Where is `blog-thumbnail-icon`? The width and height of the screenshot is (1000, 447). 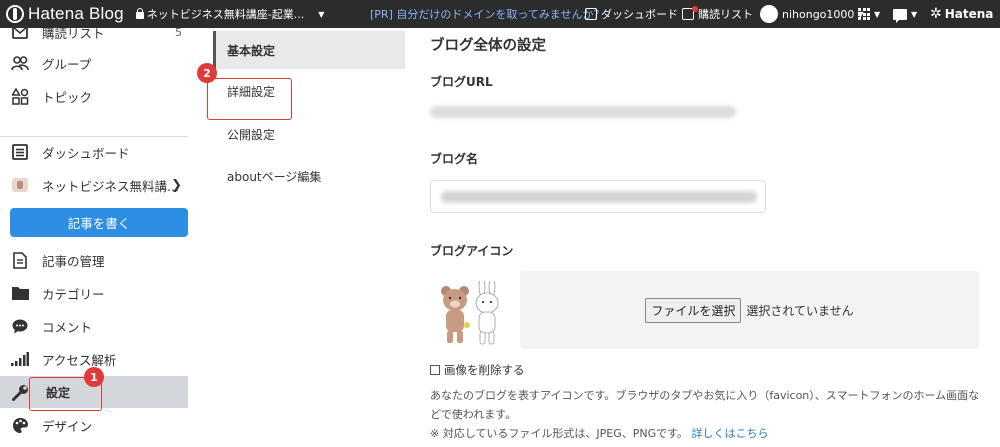 blog-thumbnail-icon is located at coordinates (20, 185).